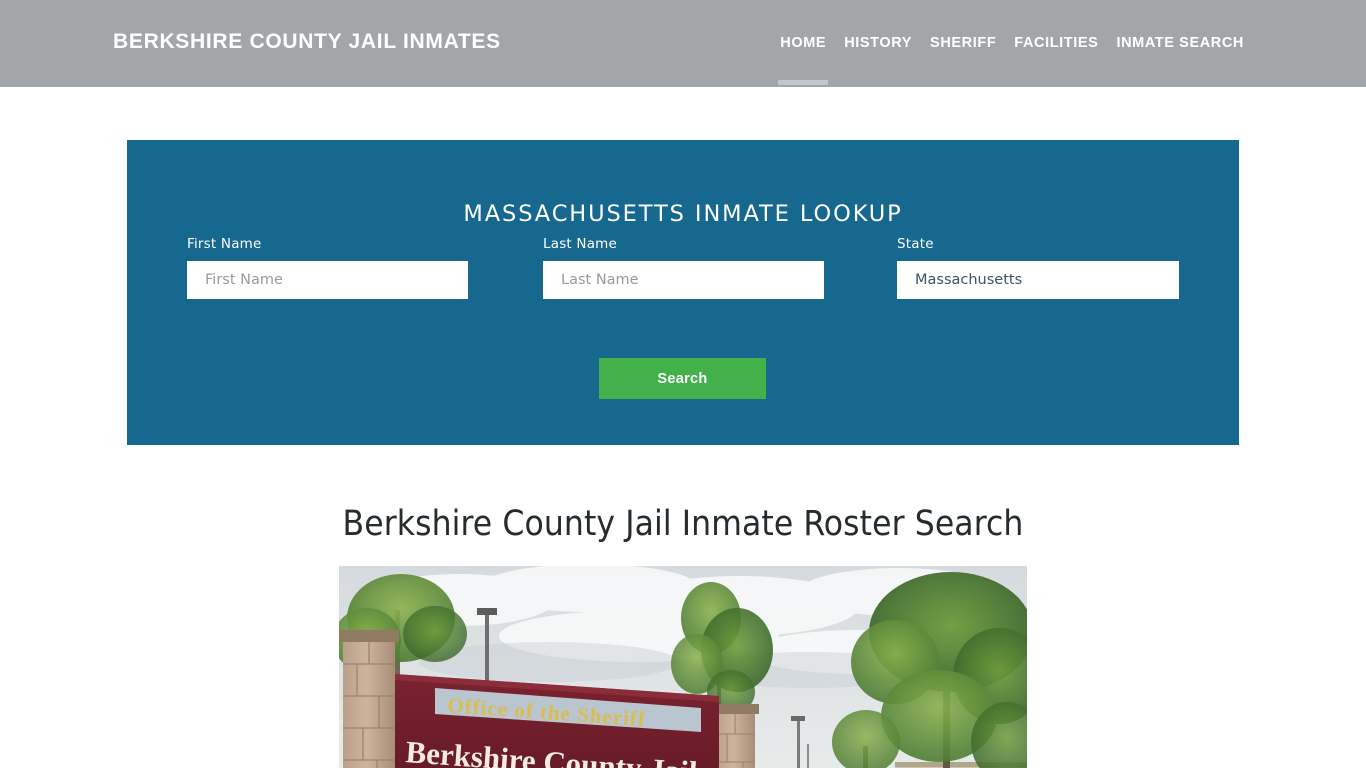  I want to click on site-brand-logo: Berkshire County Jail Inmates, so click(307, 42).